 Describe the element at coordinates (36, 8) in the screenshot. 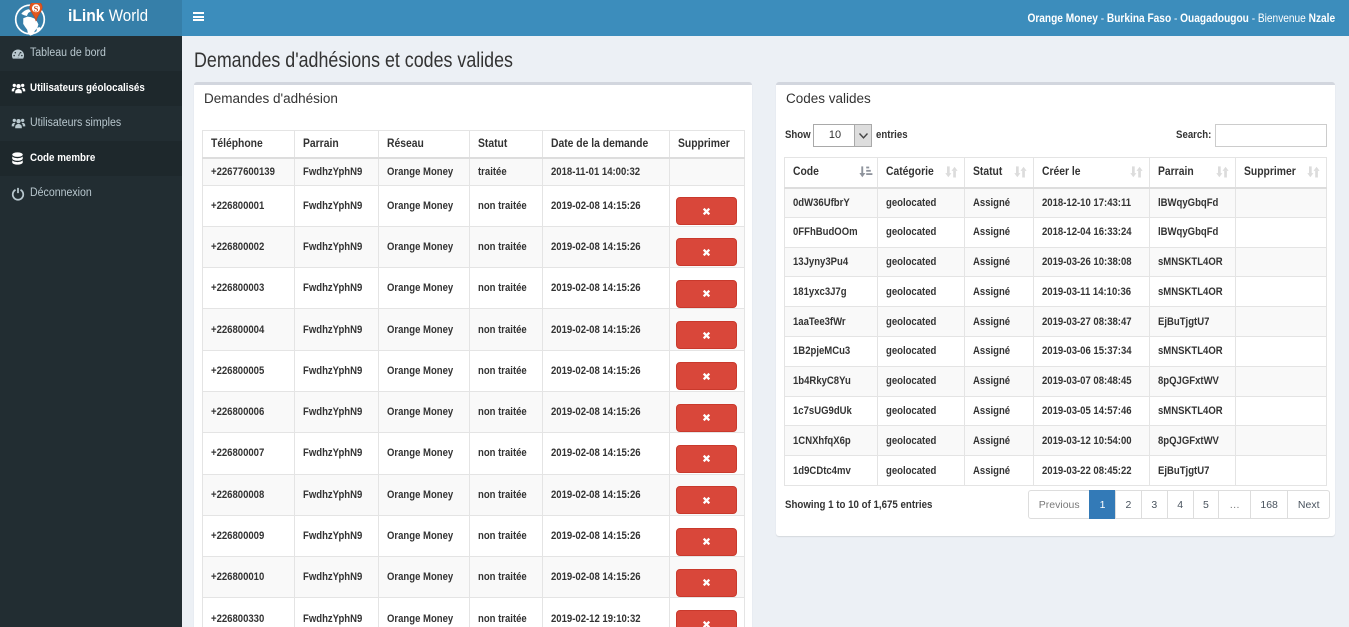

I see `svg-text: S` at that location.